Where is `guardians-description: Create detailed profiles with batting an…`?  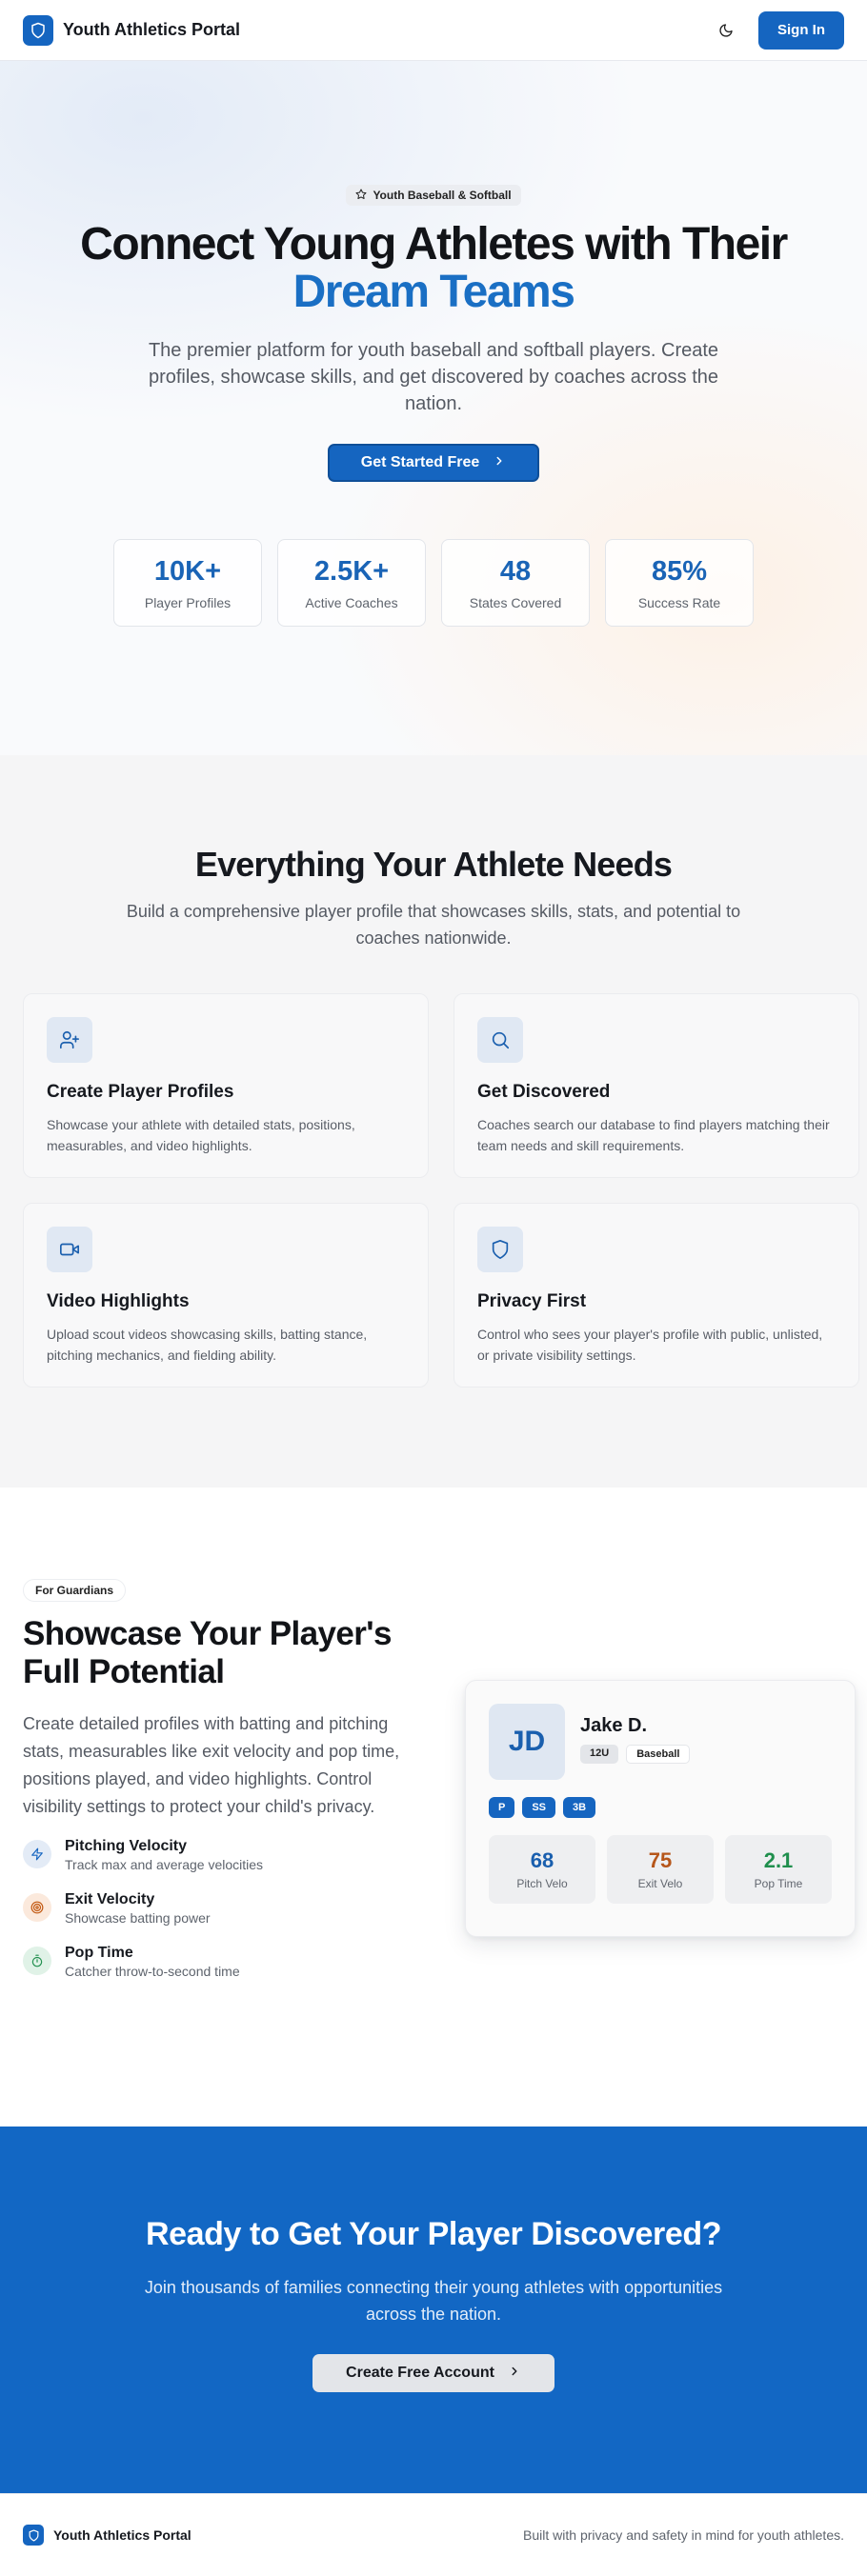
guardians-description: Create detailed profiles with batting an… is located at coordinates (211, 1765).